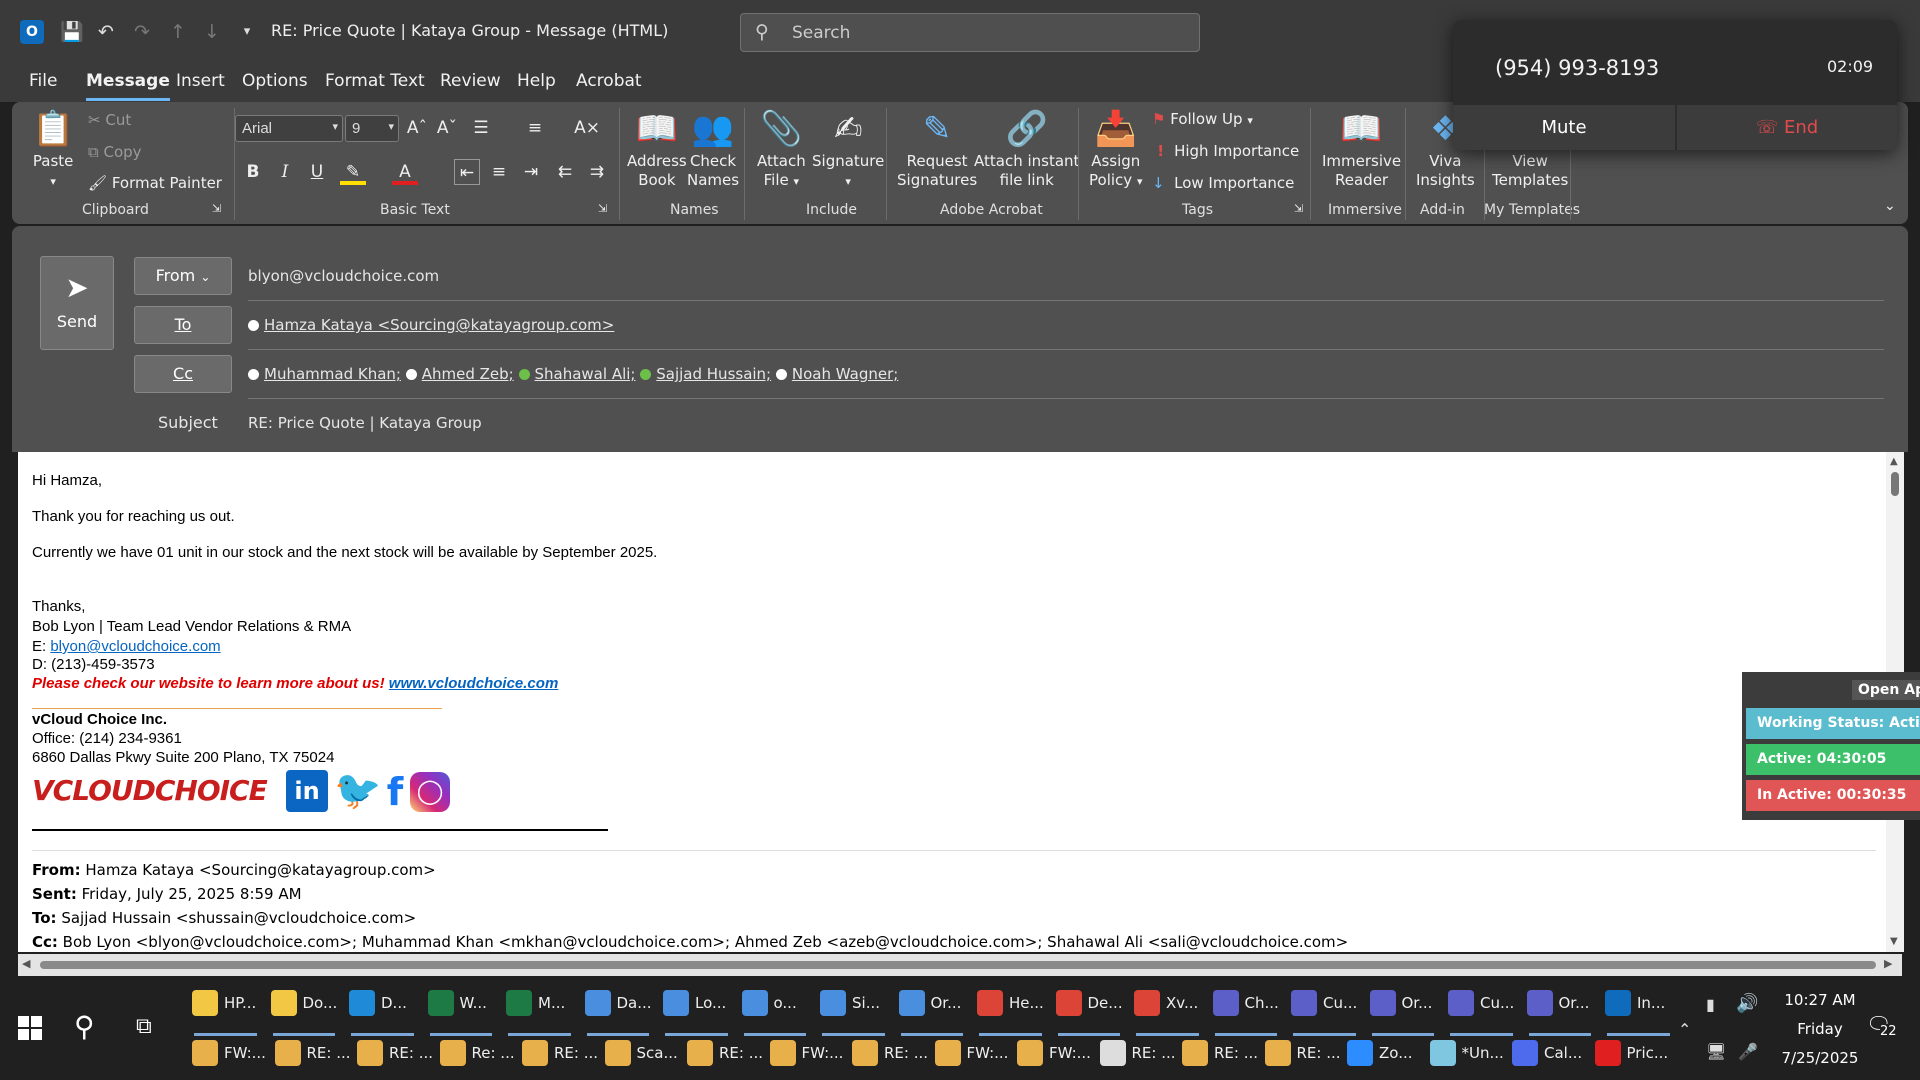 The image size is (1920, 1080). Describe the element at coordinates (253, 172) in the screenshot. I see `bold-icon: B` at that location.